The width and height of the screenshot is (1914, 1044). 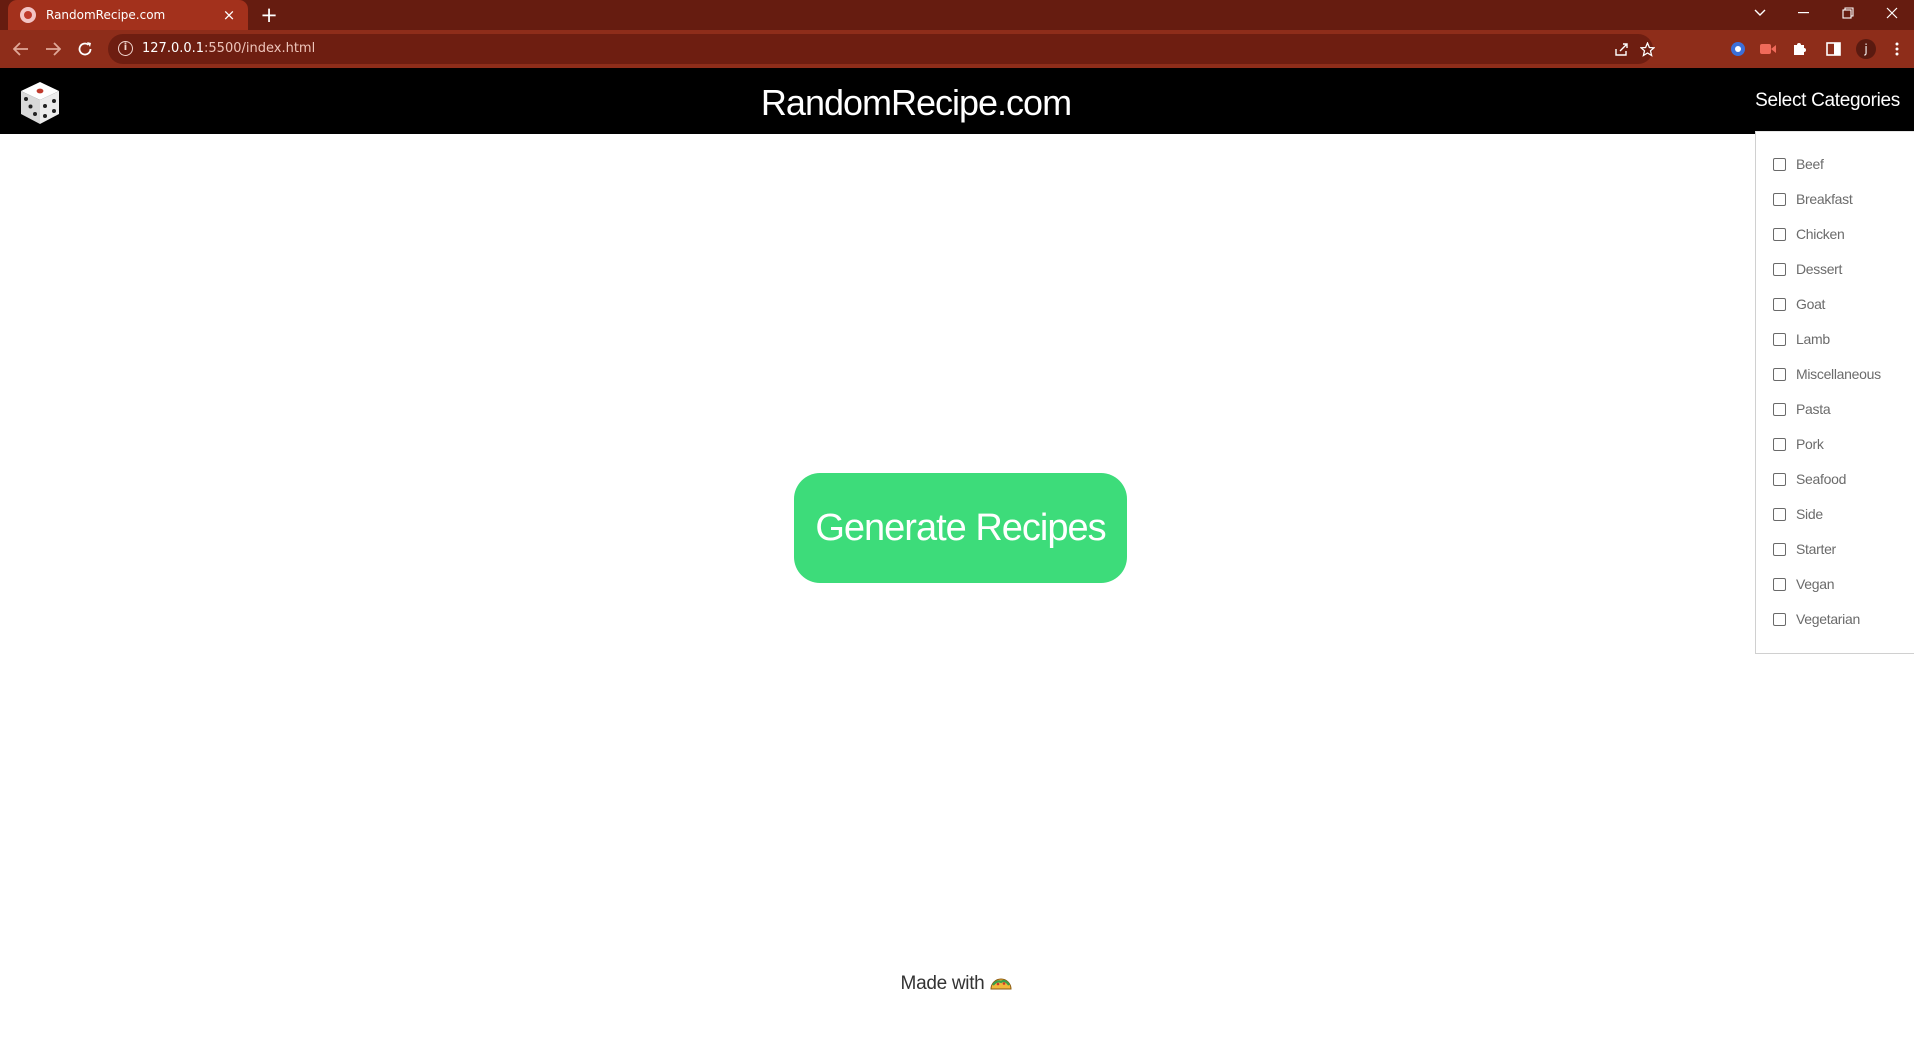 I want to click on generate-recipes-button: Generate Recipes, so click(x=960, y=528).